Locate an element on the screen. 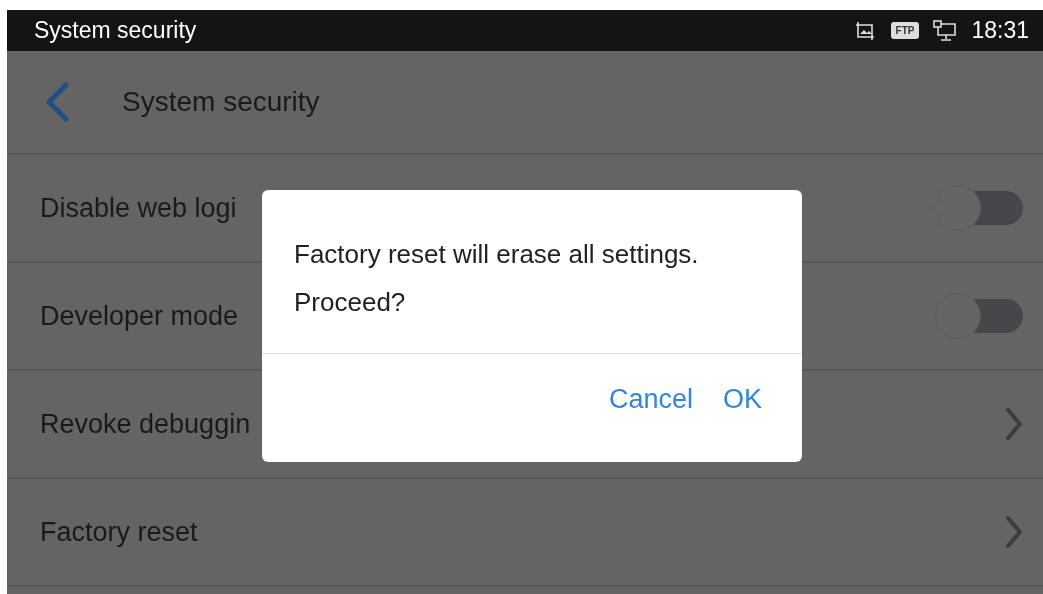 This screenshot has width=1043, height=594. dialog-message: Factory reset will erase all settings. Proceed? is located at coordinates (532, 272).